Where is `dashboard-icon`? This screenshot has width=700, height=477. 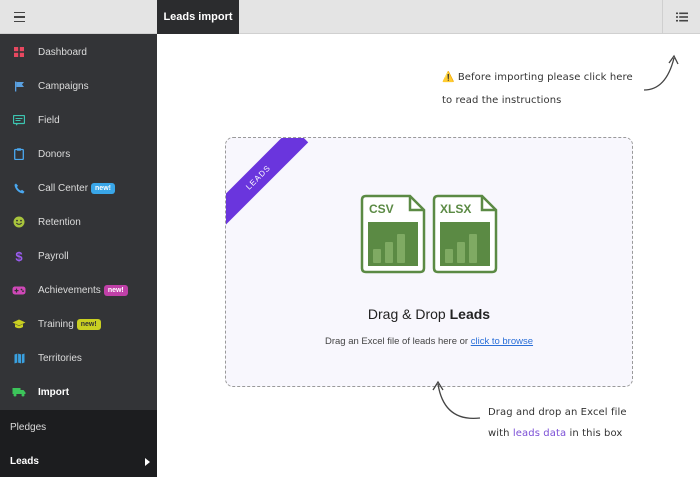 dashboard-icon is located at coordinates (19, 52).